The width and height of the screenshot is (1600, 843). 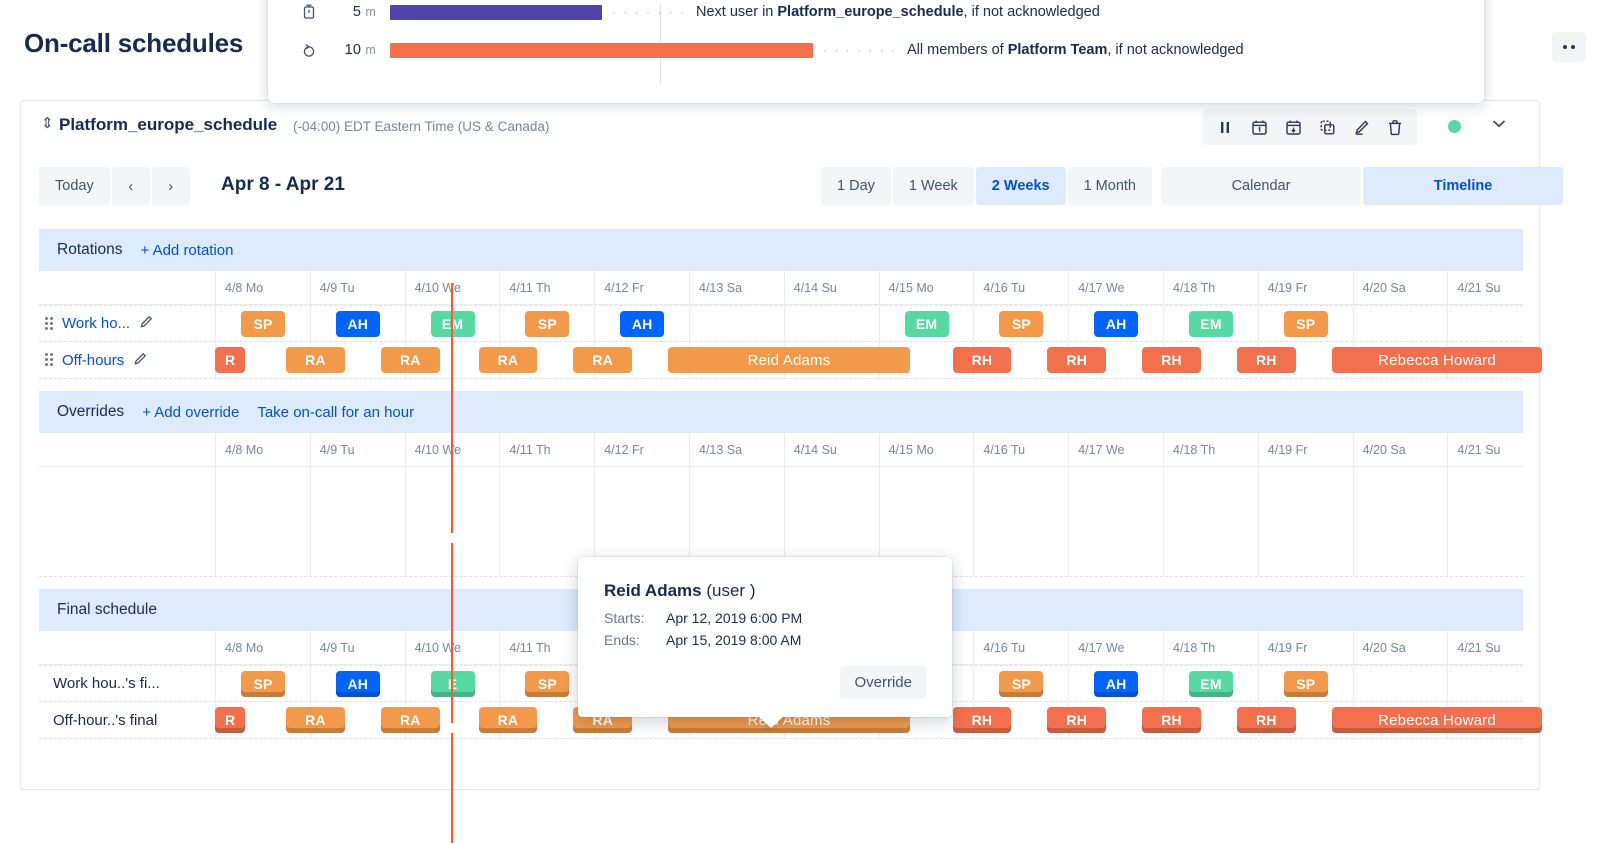 I want to click on day-column-header: 4/16 Tu, so click(x=1020, y=287).